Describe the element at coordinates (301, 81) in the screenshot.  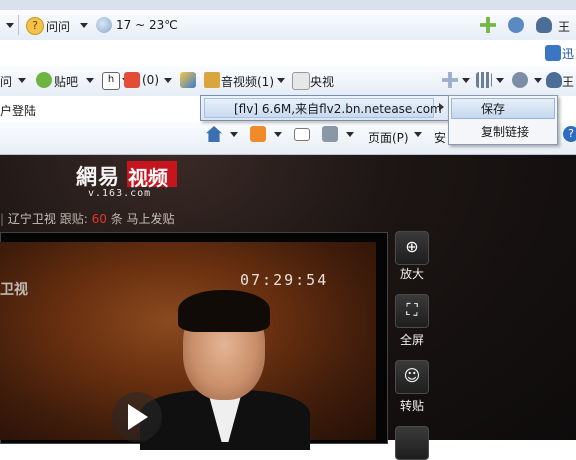
I see `cctv-icon` at that location.